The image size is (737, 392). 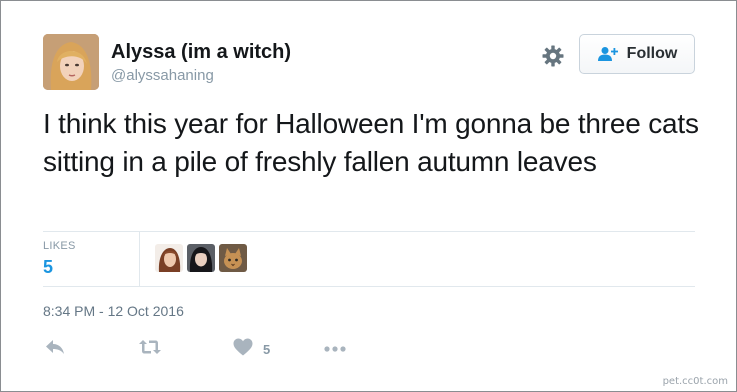 I want to click on user-handle: @alyssahaning, so click(x=162, y=75).